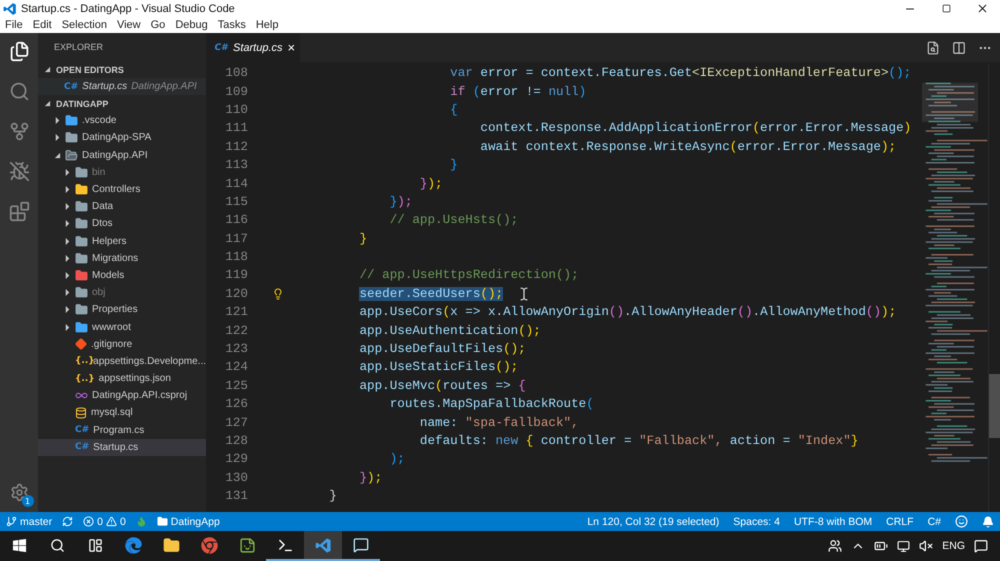 This screenshot has width=1000, height=561. I want to click on branch-indicator: master, so click(29, 522).